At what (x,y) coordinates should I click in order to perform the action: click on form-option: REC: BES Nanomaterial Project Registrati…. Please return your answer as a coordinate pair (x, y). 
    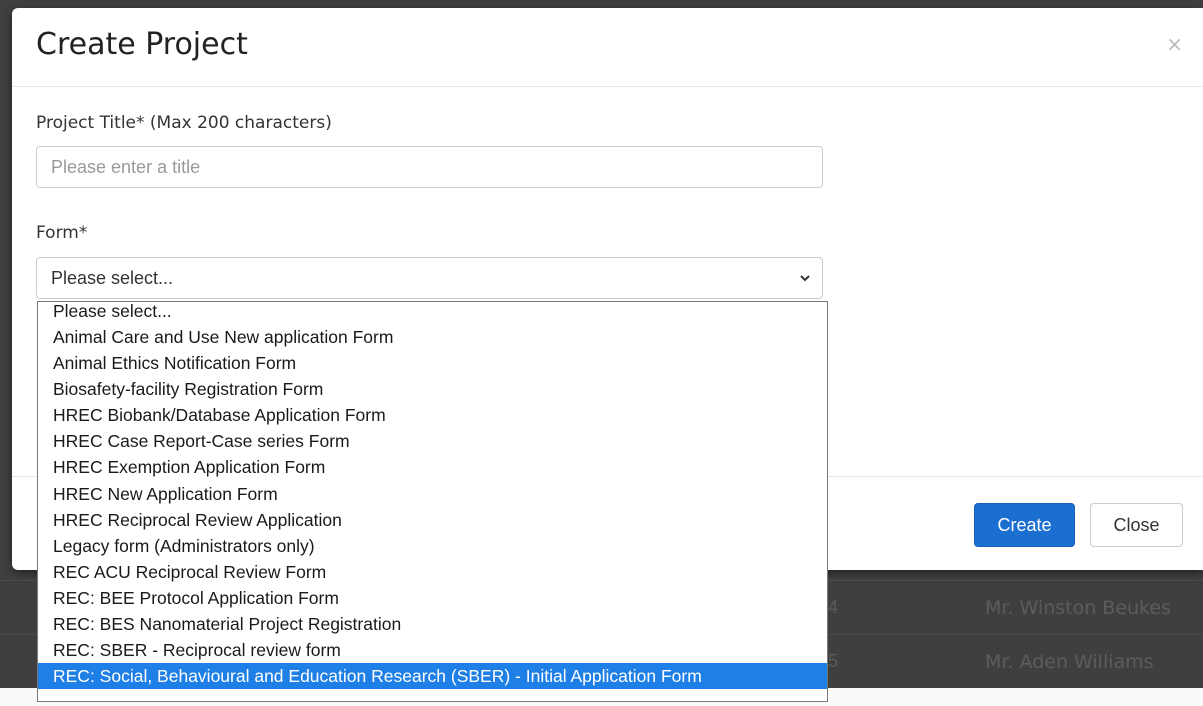
    Looking at the image, I should click on (432, 624).